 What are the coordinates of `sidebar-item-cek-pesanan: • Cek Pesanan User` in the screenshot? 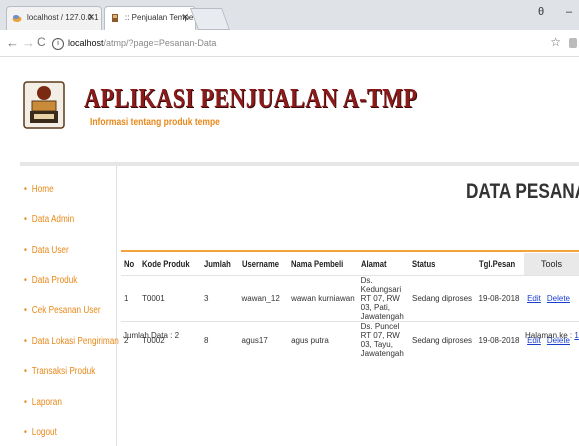 It's located at (62, 310).